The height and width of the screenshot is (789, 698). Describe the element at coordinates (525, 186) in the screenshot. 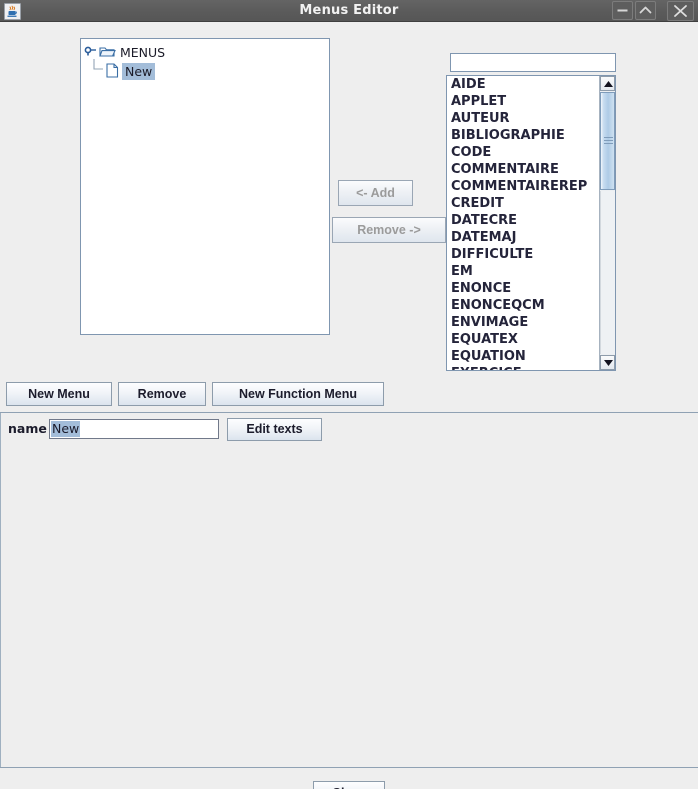

I see `list-item: COMMENTAIREREP` at that location.